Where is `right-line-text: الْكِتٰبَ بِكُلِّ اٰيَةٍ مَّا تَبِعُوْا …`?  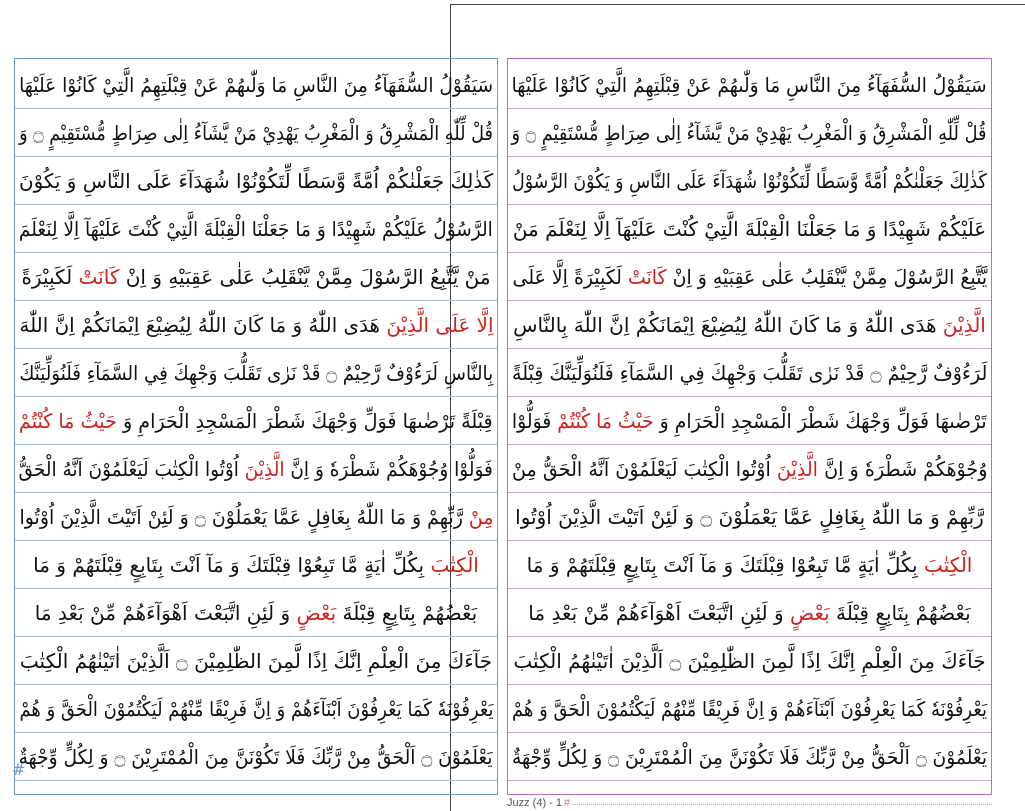 right-line-text: الْكِتٰبَ بِكُلِّ اٰيَةٍ مَّا تَبِعُوْا … is located at coordinates (749, 564).